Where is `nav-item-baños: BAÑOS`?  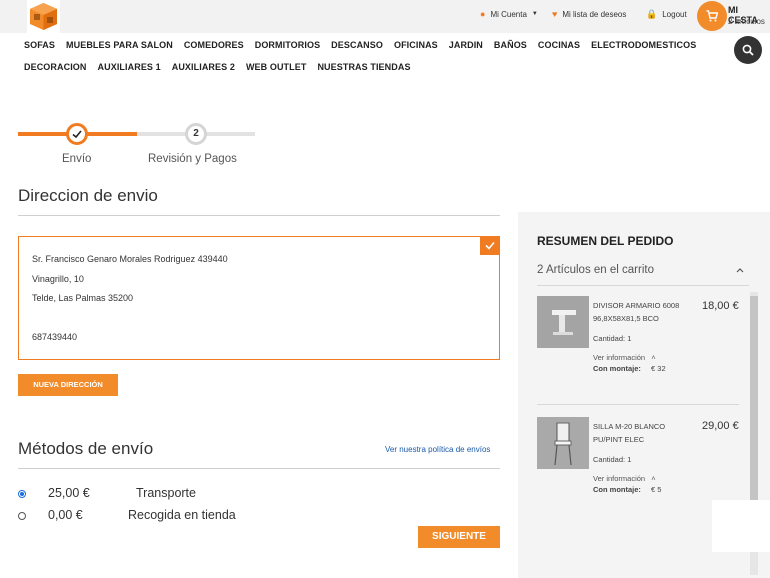
nav-item-baños: BAÑOS is located at coordinates (510, 45).